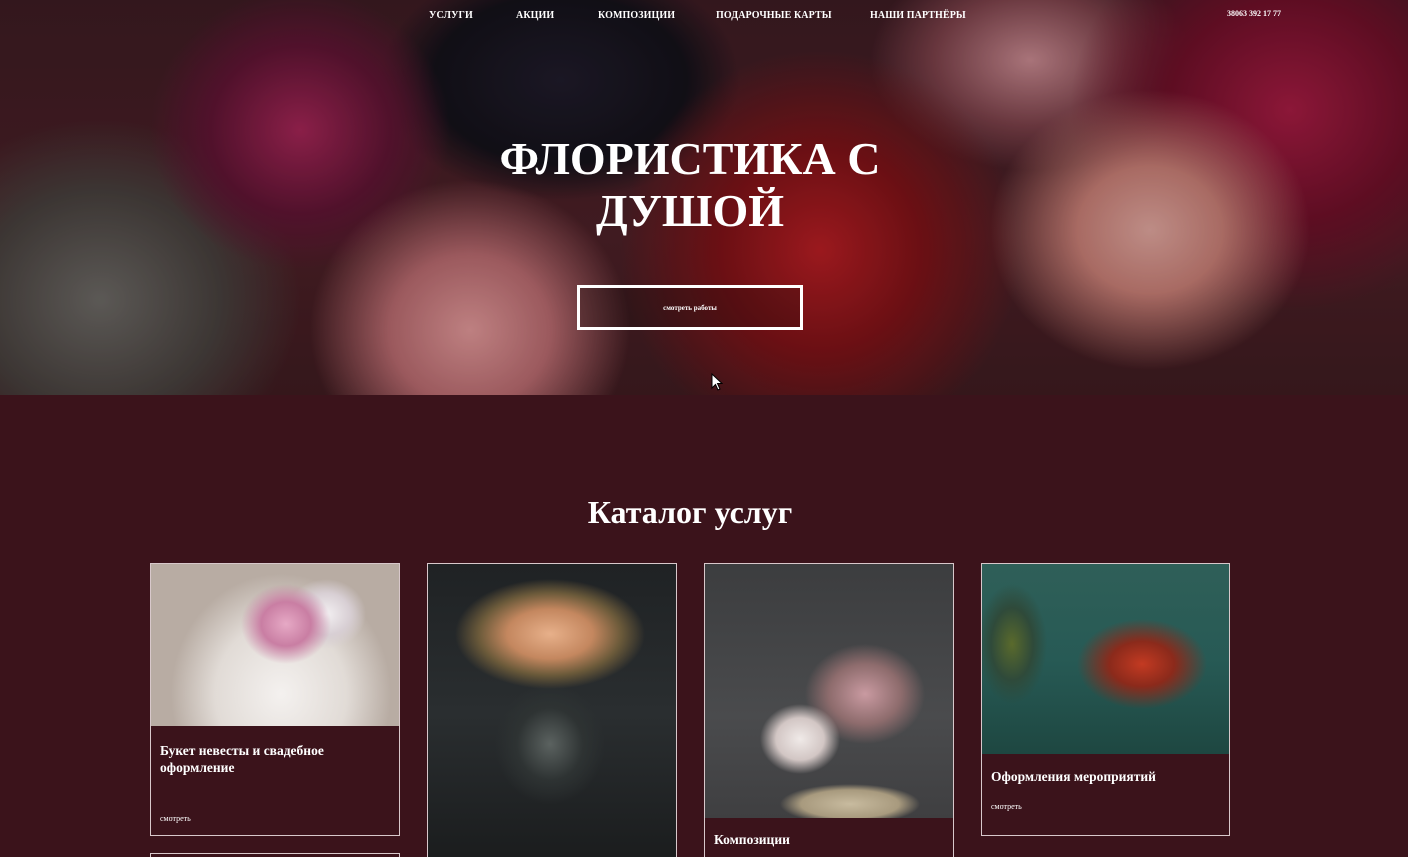 The image size is (1408, 857). I want to click on nav-item-promotions: АКЦИИ, so click(535, 15).